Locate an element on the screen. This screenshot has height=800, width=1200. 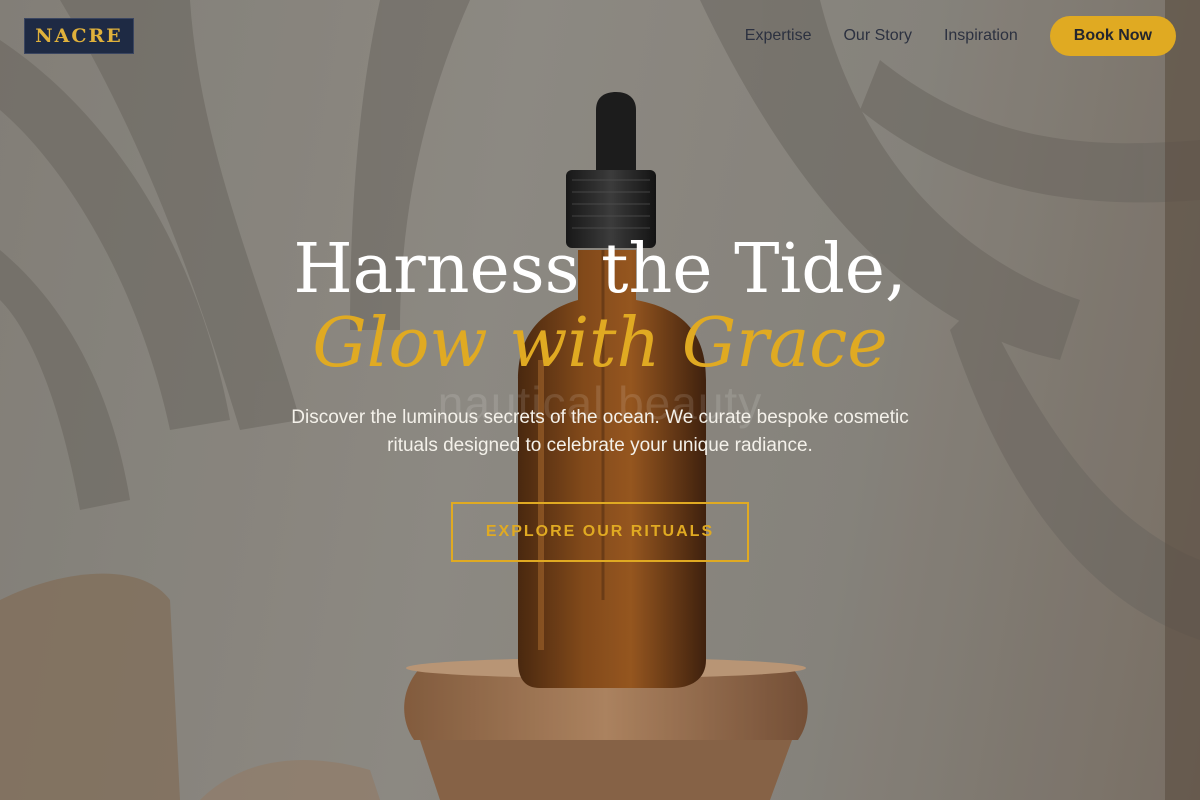
main-nav: Expertise Our Story Inspiration Book Now is located at coordinates (960, 36).